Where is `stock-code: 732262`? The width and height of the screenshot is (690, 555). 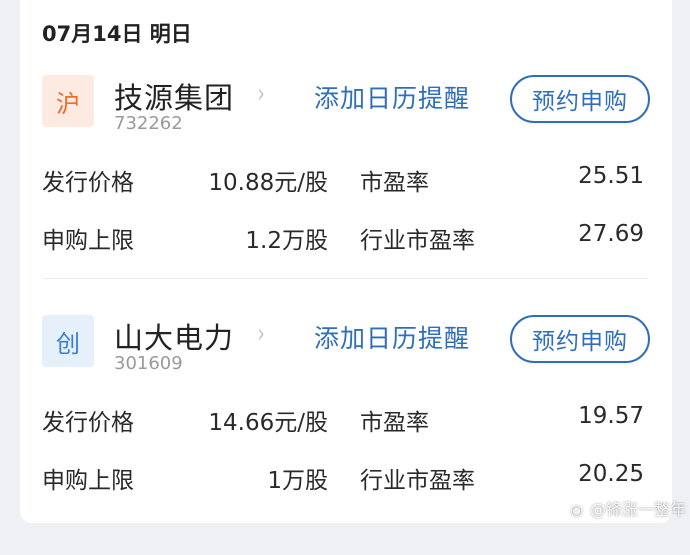
stock-code: 732262 is located at coordinates (148, 123).